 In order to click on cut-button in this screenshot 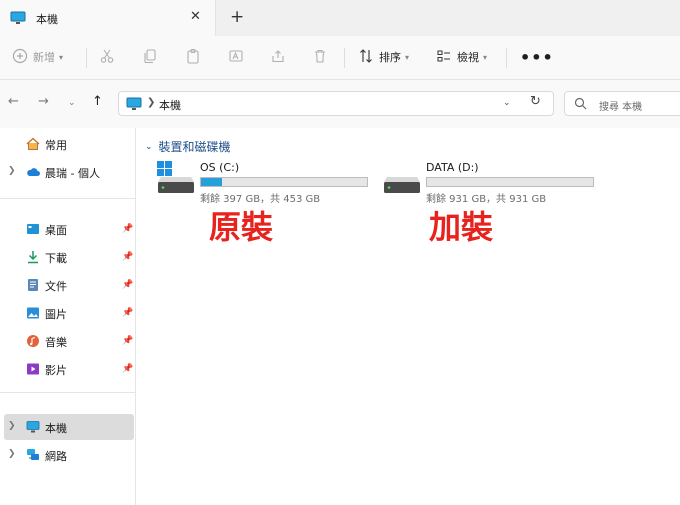, I will do `click(107, 57)`.